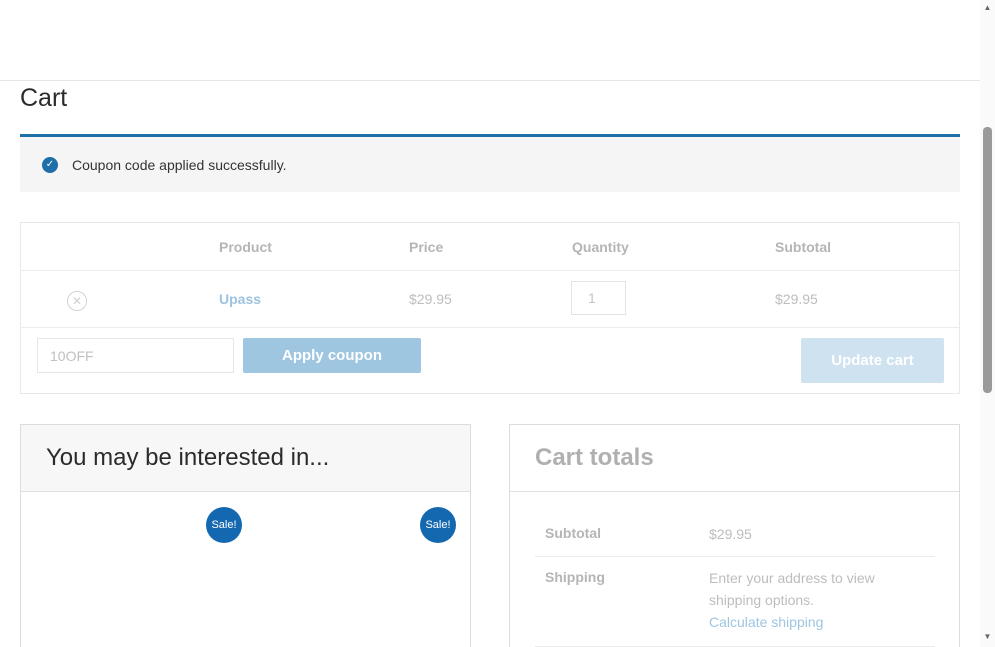 This screenshot has height=647, width=995. Describe the element at coordinates (575, 577) in the screenshot. I see `shipping-label: Shipping` at that location.